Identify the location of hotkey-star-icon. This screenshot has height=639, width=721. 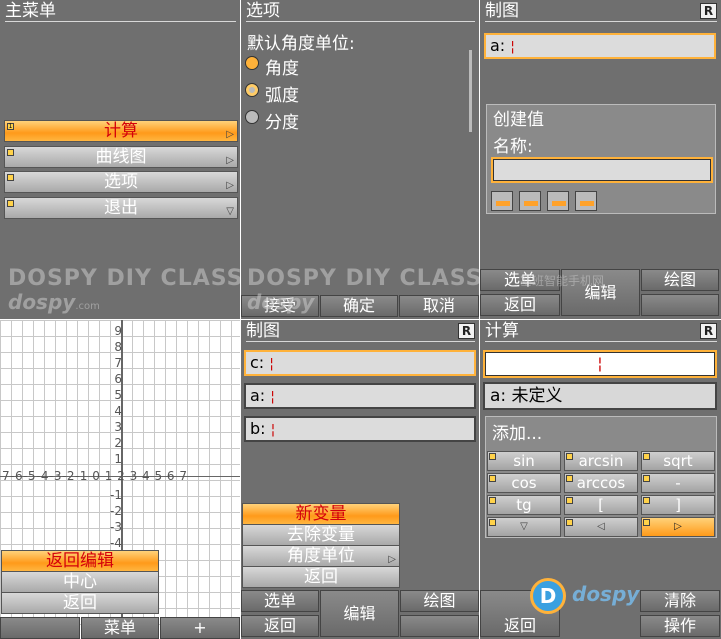
(10, 203).